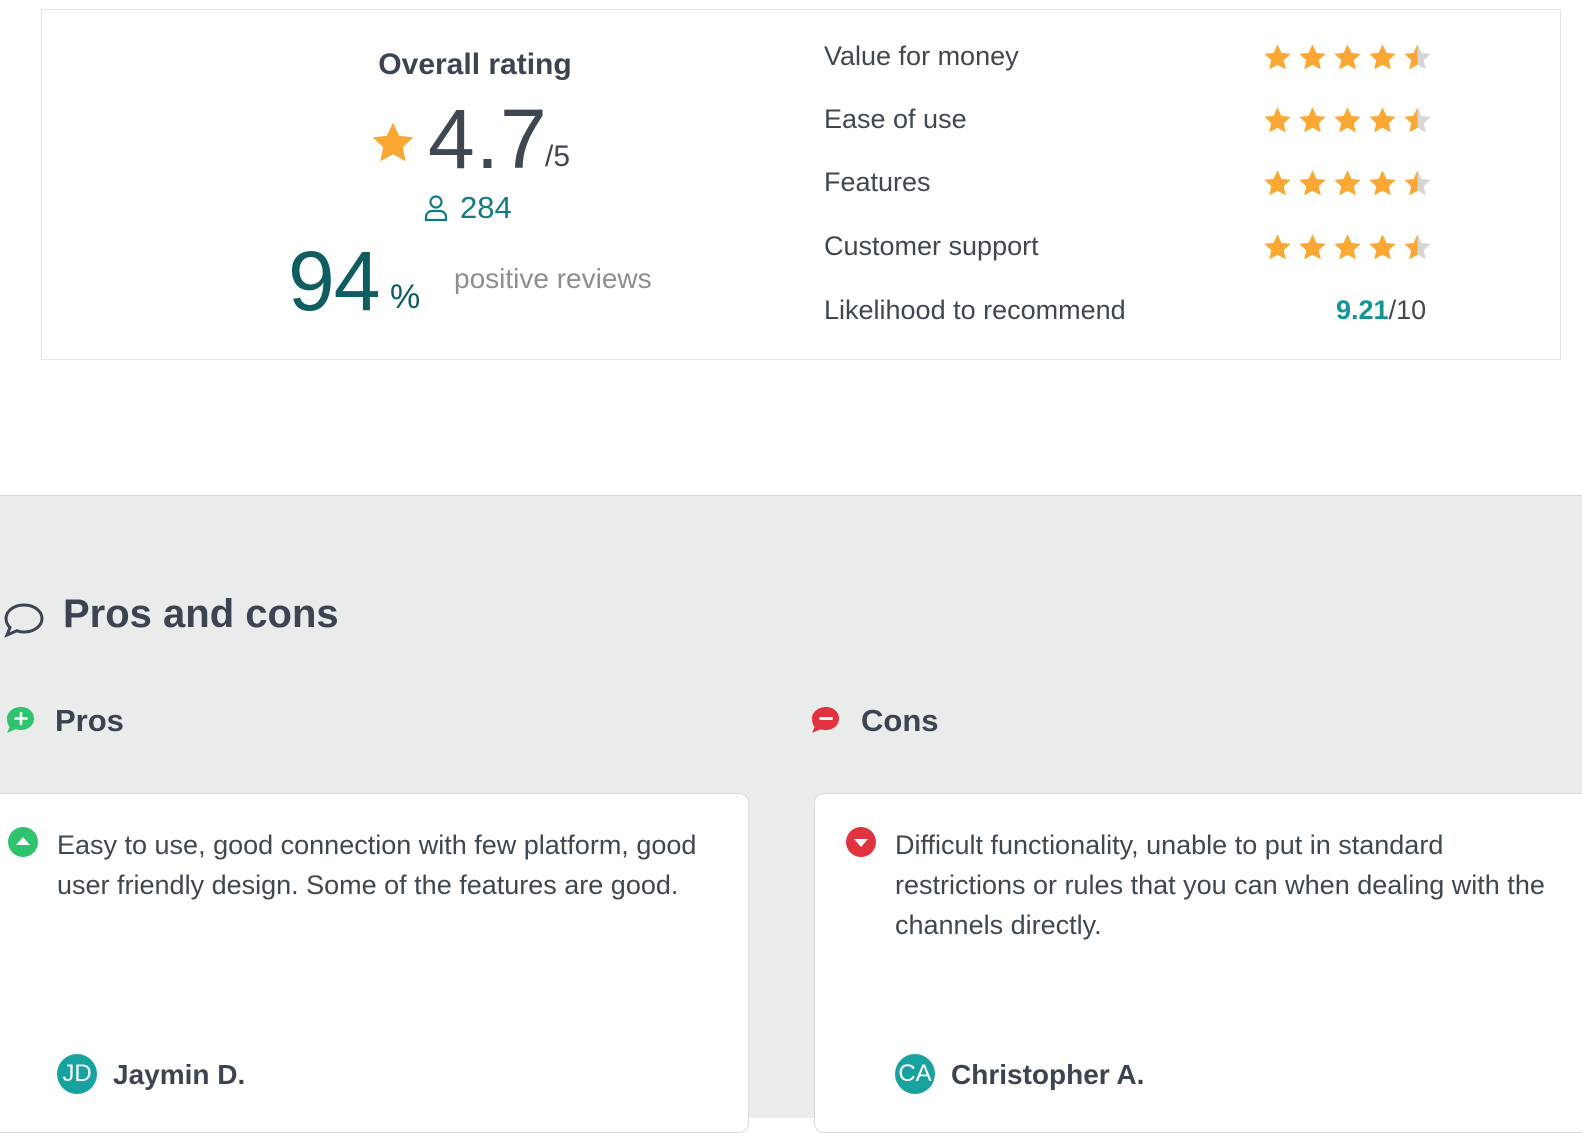  I want to click on reviewer-name: Christopher A., so click(1047, 1075).